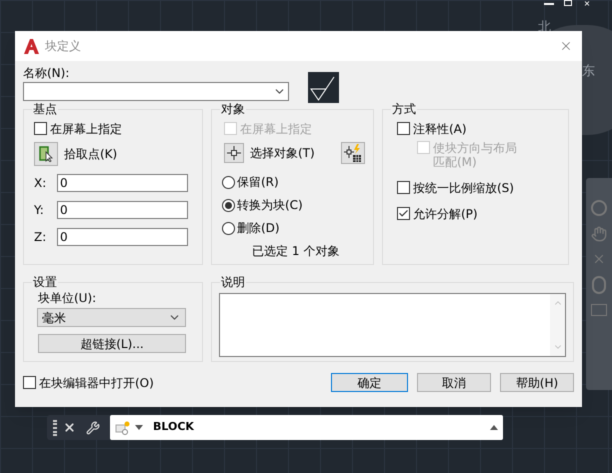 This screenshot has height=473, width=612. What do you see at coordinates (63, 46) in the screenshot?
I see `window-title: 块定义` at bounding box center [63, 46].